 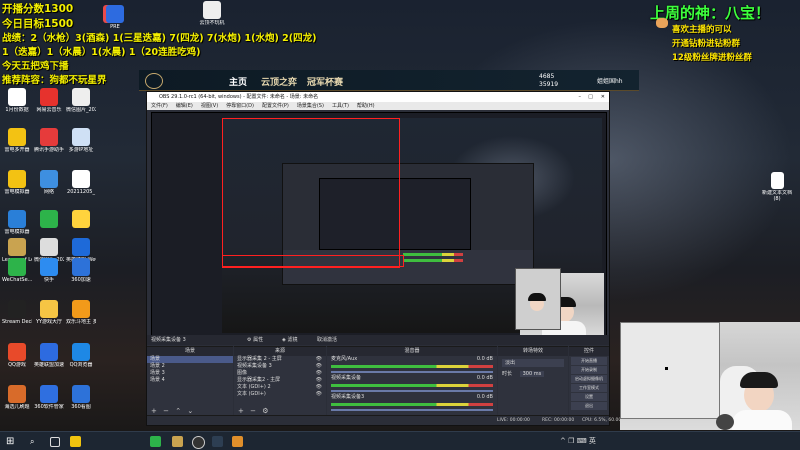 I want to click on desktop-icon: 360加速, so click(x=81, y=270).